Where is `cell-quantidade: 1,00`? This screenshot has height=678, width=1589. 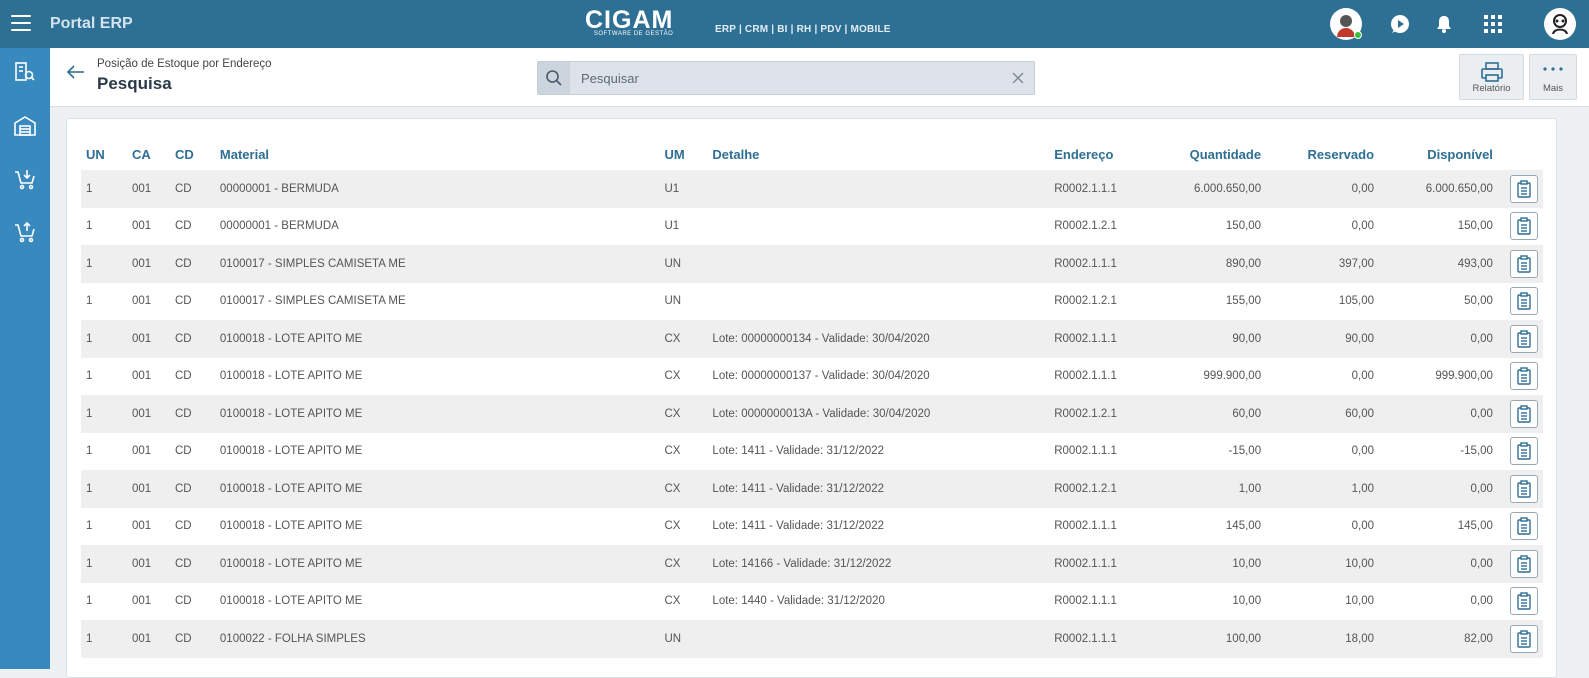 cell-quantidade: 1,00 is located at coordinates (1250, 488).